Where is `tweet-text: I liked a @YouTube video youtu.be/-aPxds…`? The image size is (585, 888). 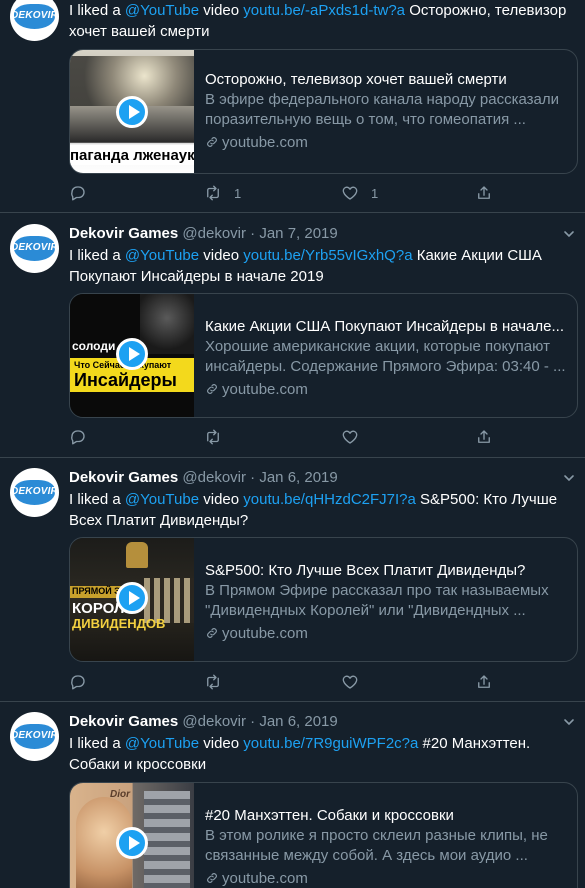
tweet-text: I liked a @YouTube video youtu.be/-aPxds… is located at coordinates (321, 21).